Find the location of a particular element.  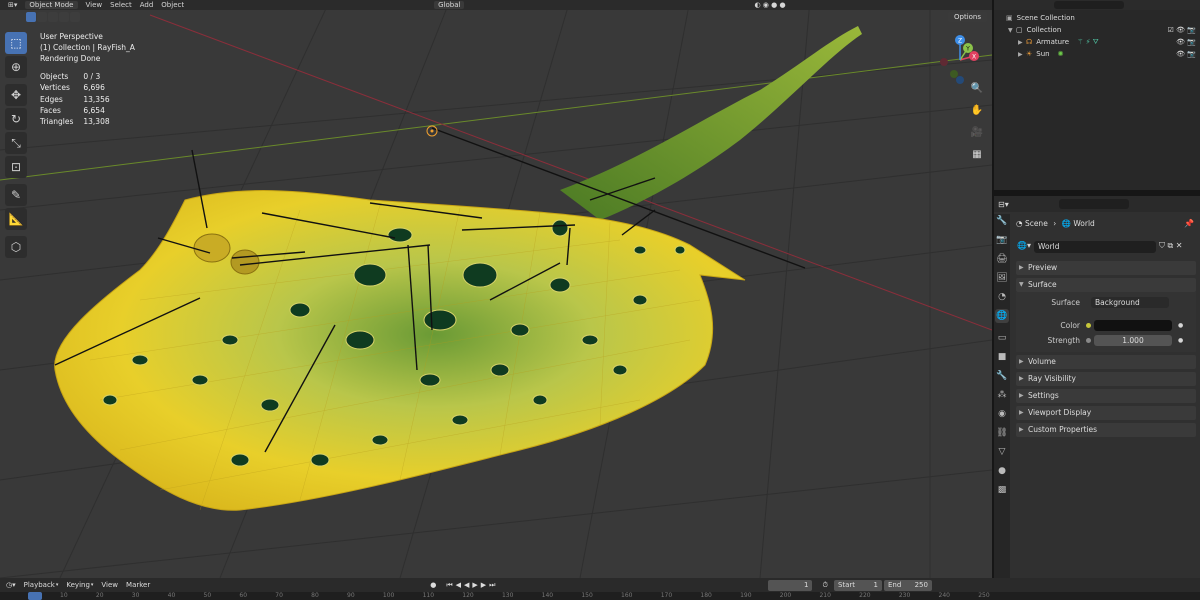

tool-shelf: ⬚ ⊕ ✥ ↻ ⤡ ⊡ ✎ 📐 ⬡ is located at coordinates (17, 146).